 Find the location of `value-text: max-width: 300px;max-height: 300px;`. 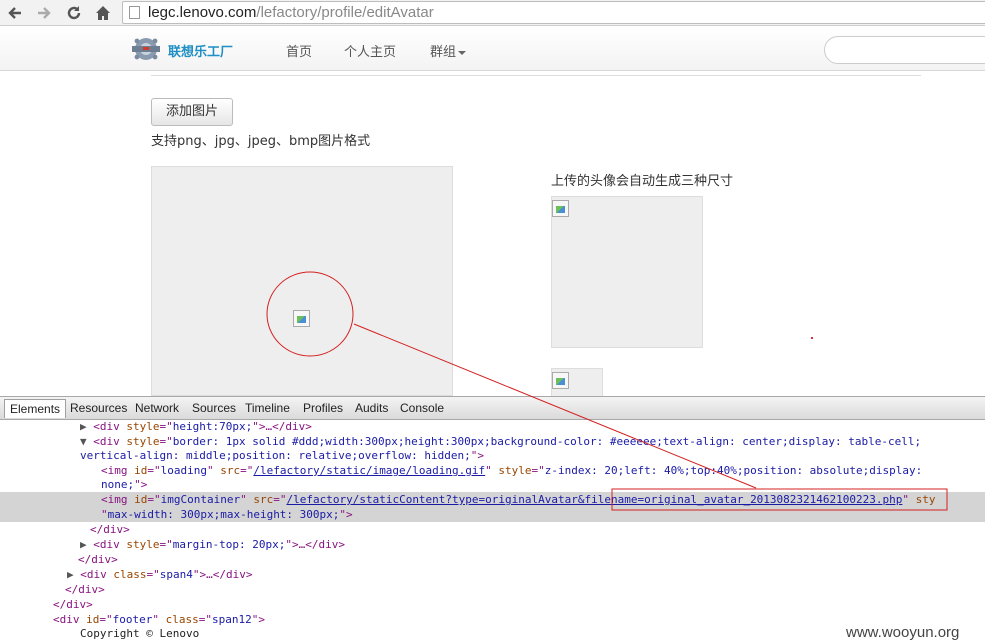

value-text: max-width: 300px;max-height: 300px; is located at coordinates (223, 514).